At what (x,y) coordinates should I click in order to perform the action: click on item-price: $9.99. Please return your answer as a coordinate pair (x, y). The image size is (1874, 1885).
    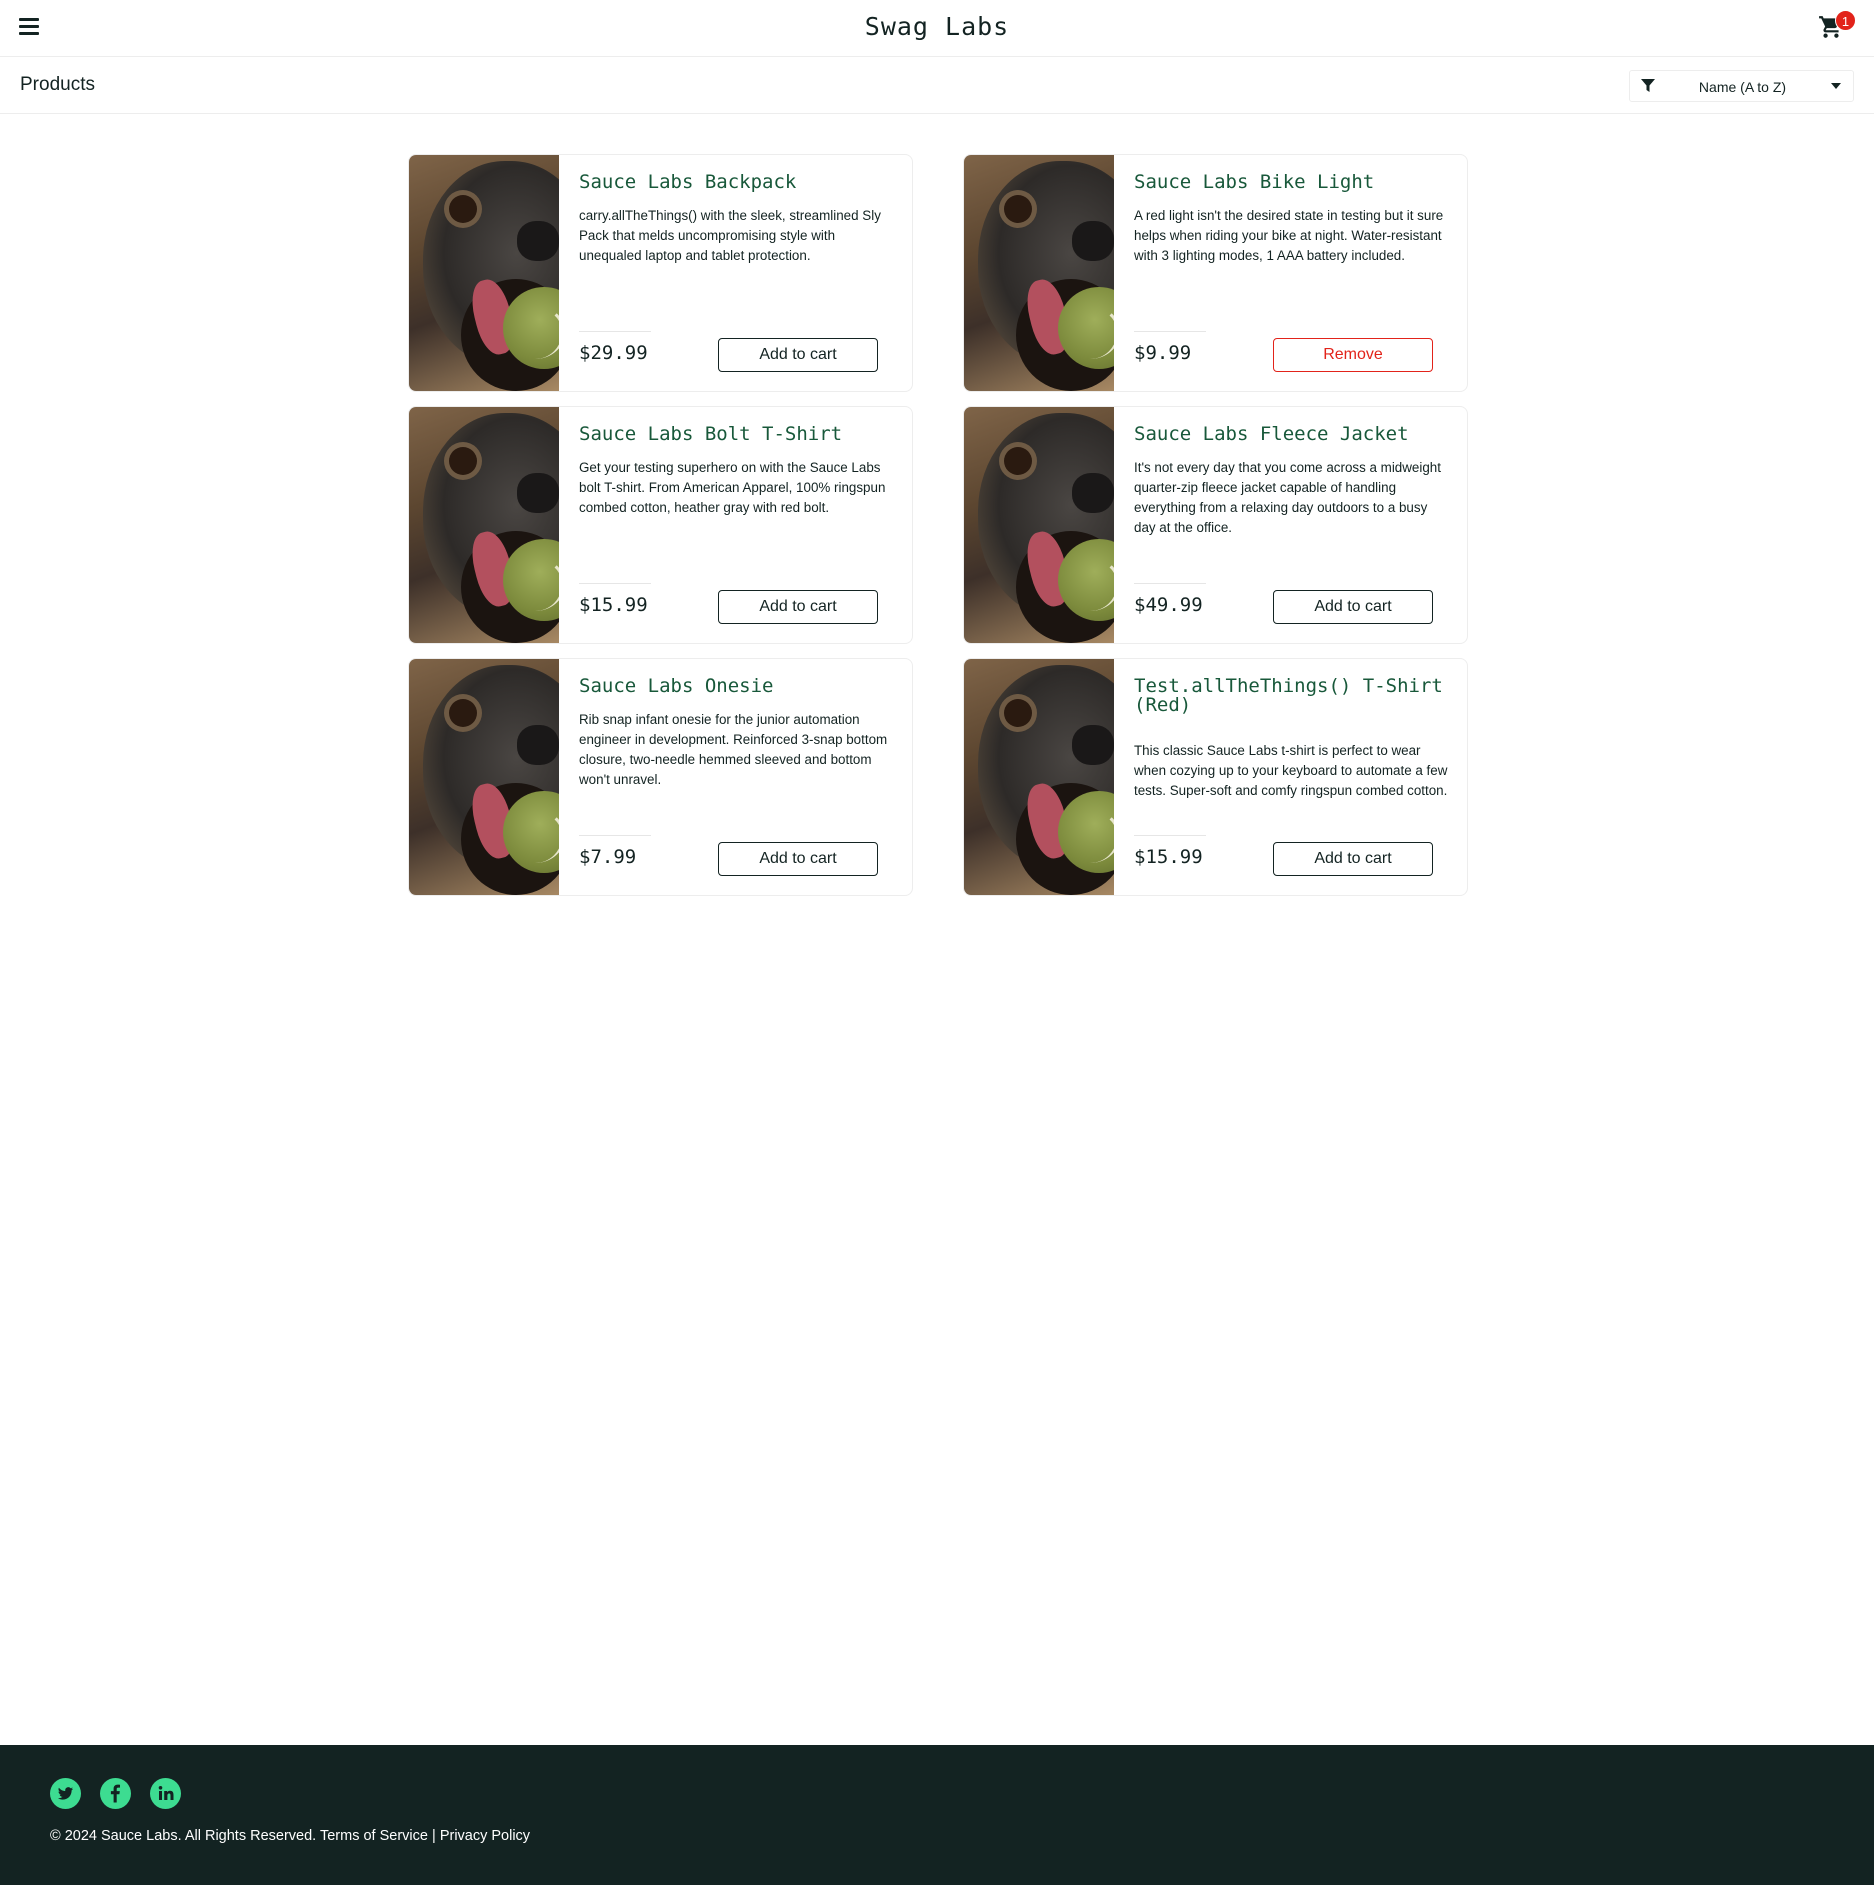
    Looking at the image, I should click on (1163, 353).